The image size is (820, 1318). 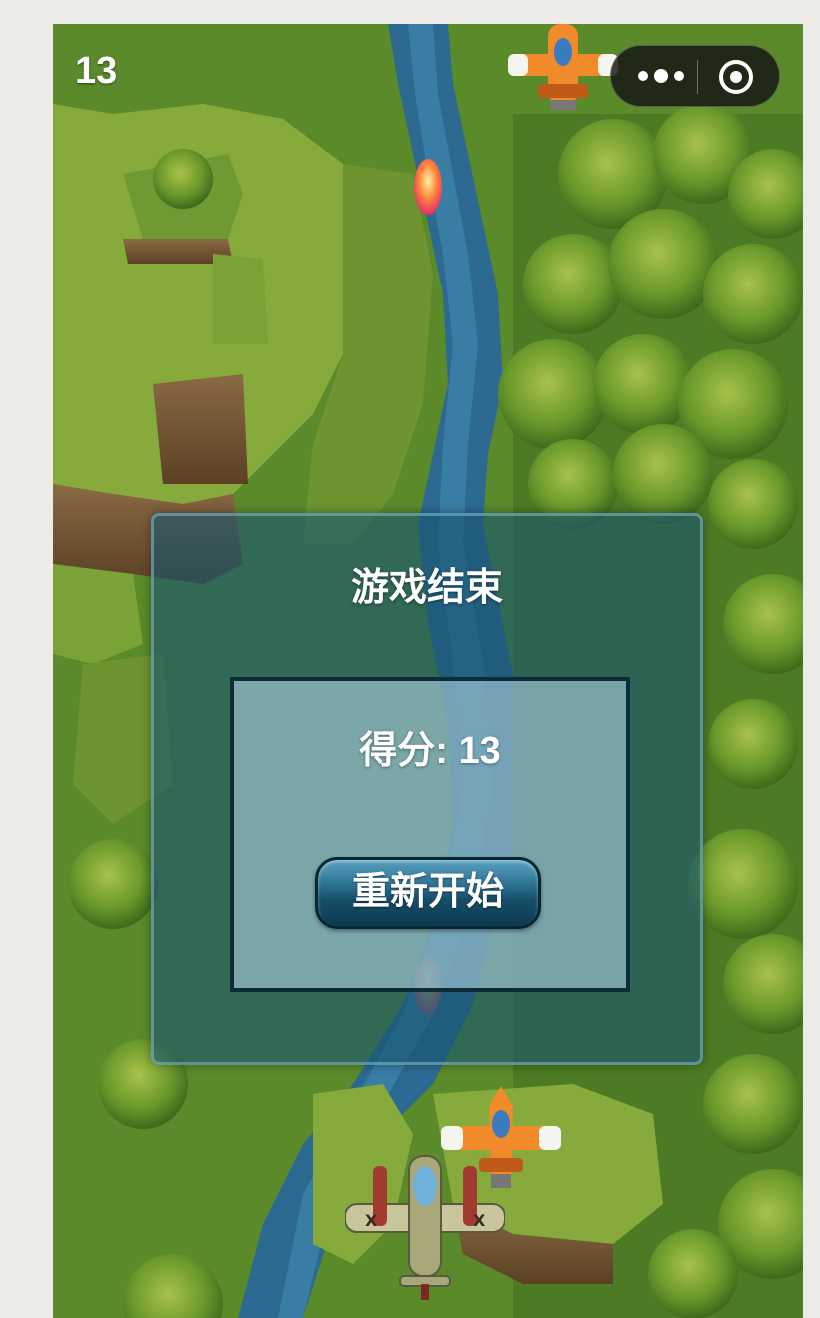 I want to click on mini-program-capsule, so click(x=695, y=76).